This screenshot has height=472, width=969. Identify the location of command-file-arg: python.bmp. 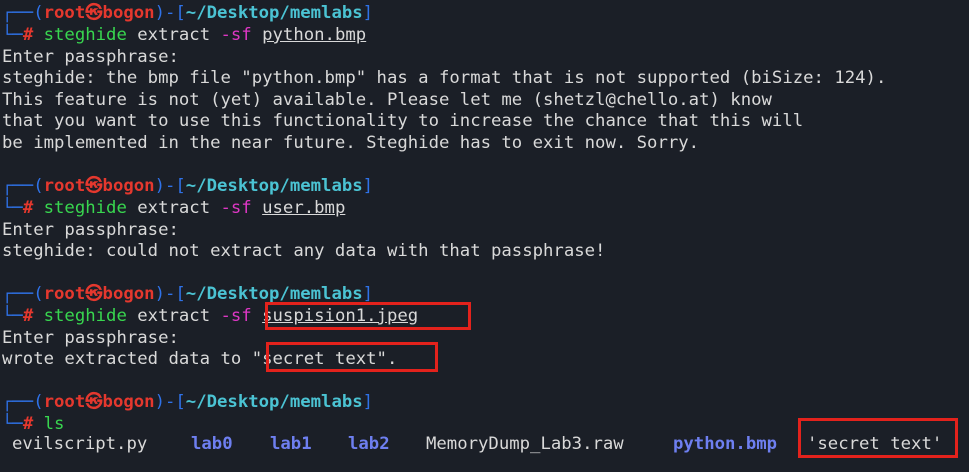
(314, 35).